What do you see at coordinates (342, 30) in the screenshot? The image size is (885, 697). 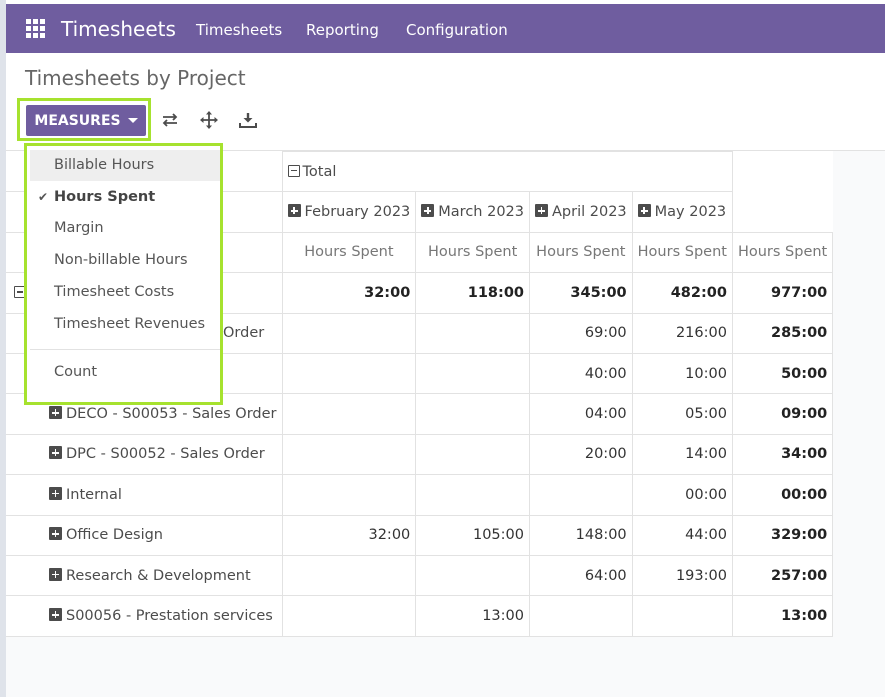 I see `nav-item-reporting: Reporting` at bounding box center [342, 30].